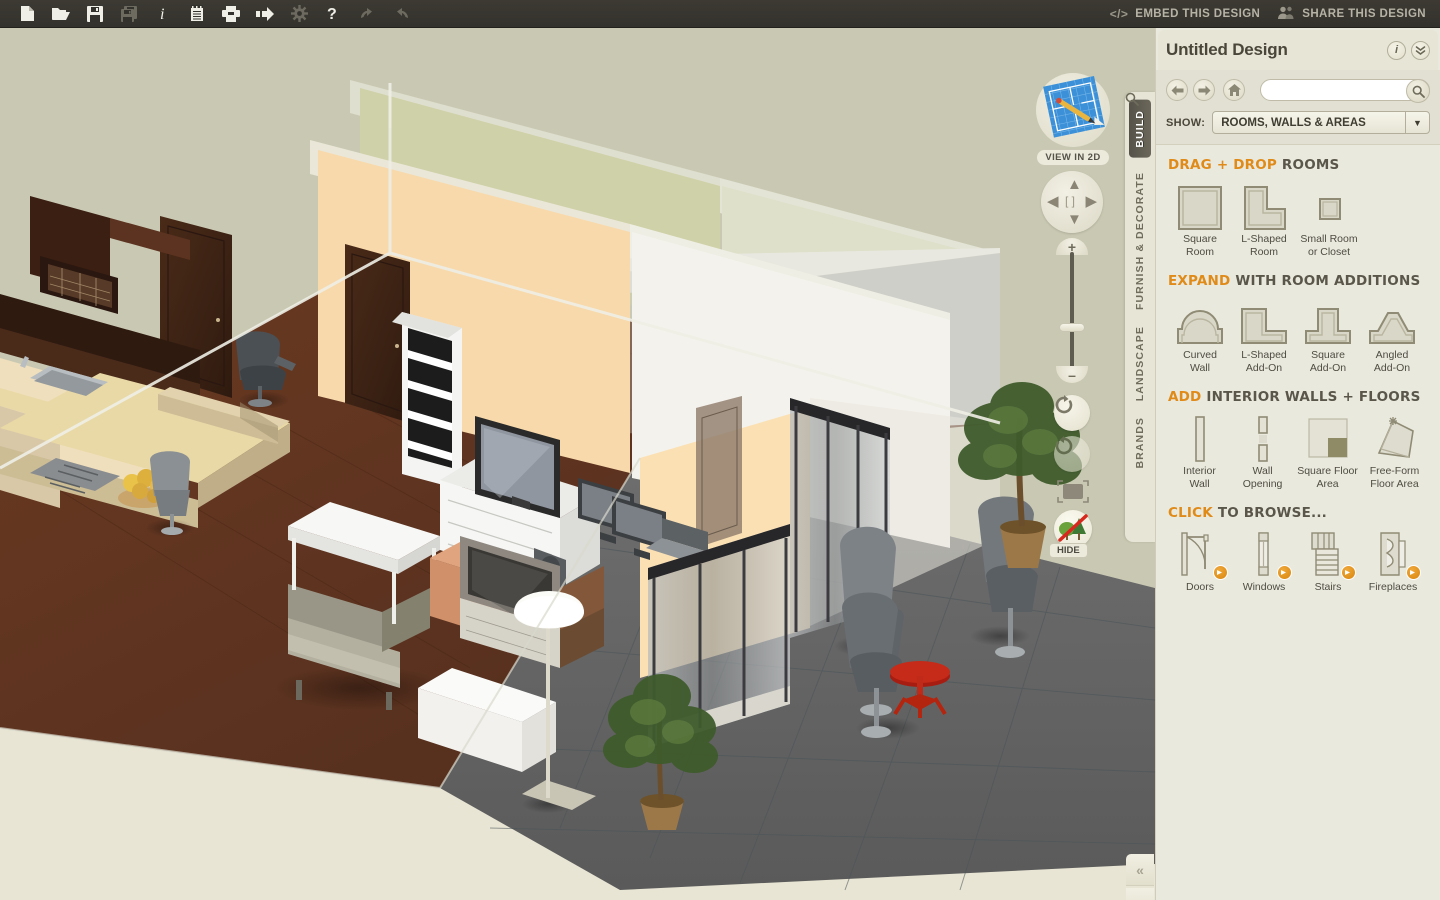  Describe the element at coordinates (1264, 245) in the screenshot. I see `item-label: L-Shaped Room` at that location.